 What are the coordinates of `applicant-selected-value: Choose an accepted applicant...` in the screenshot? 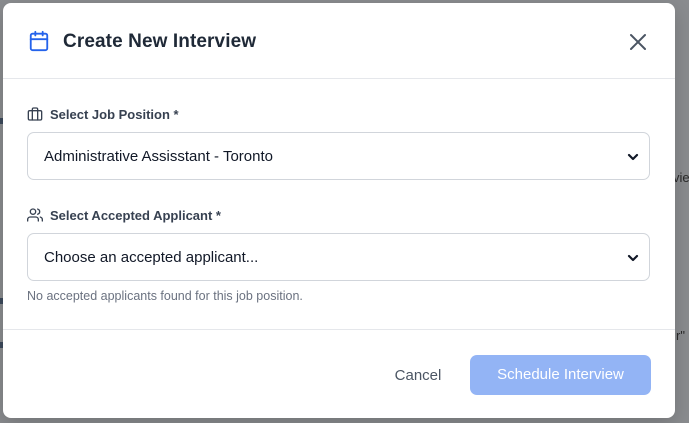 It's located at (151, 257).